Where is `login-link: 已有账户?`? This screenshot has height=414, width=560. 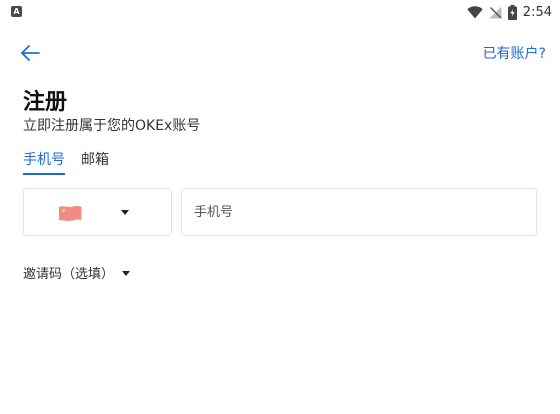 login-link: 已有账户? is located at coordinates (514, 53).